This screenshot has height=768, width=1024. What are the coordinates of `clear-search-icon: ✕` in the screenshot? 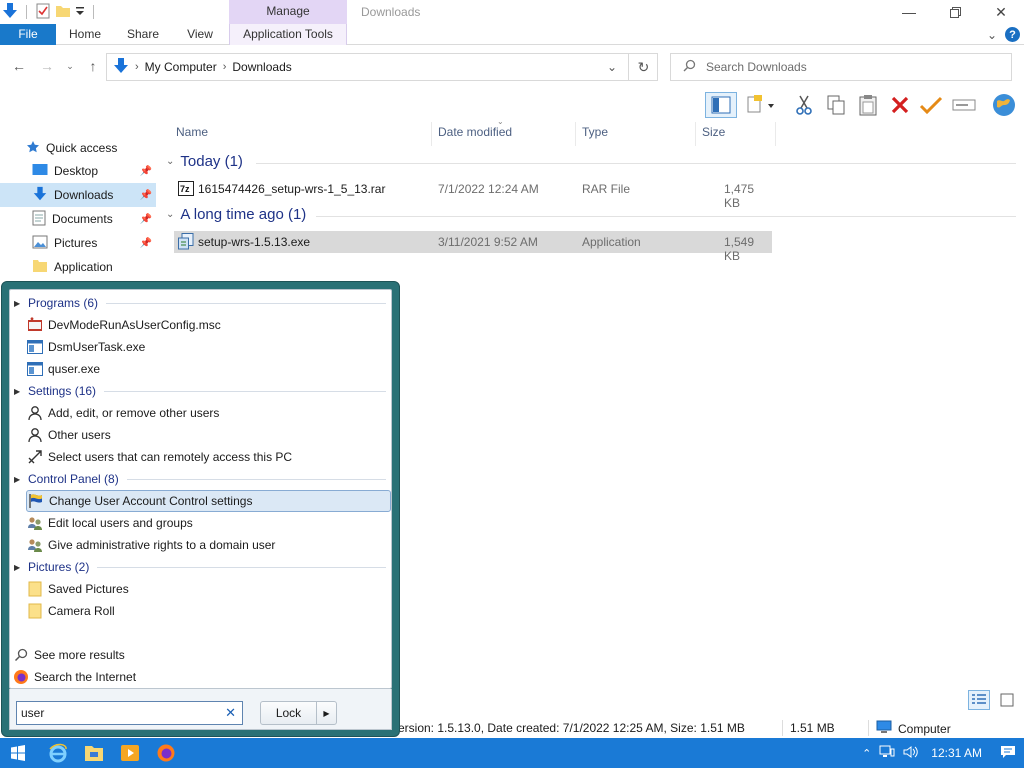 It's located at (230, 713).